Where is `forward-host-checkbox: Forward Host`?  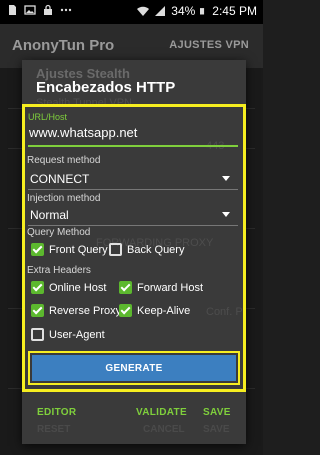
forward-host-checkbox: Forward Host is located at coordinates (161, 287).